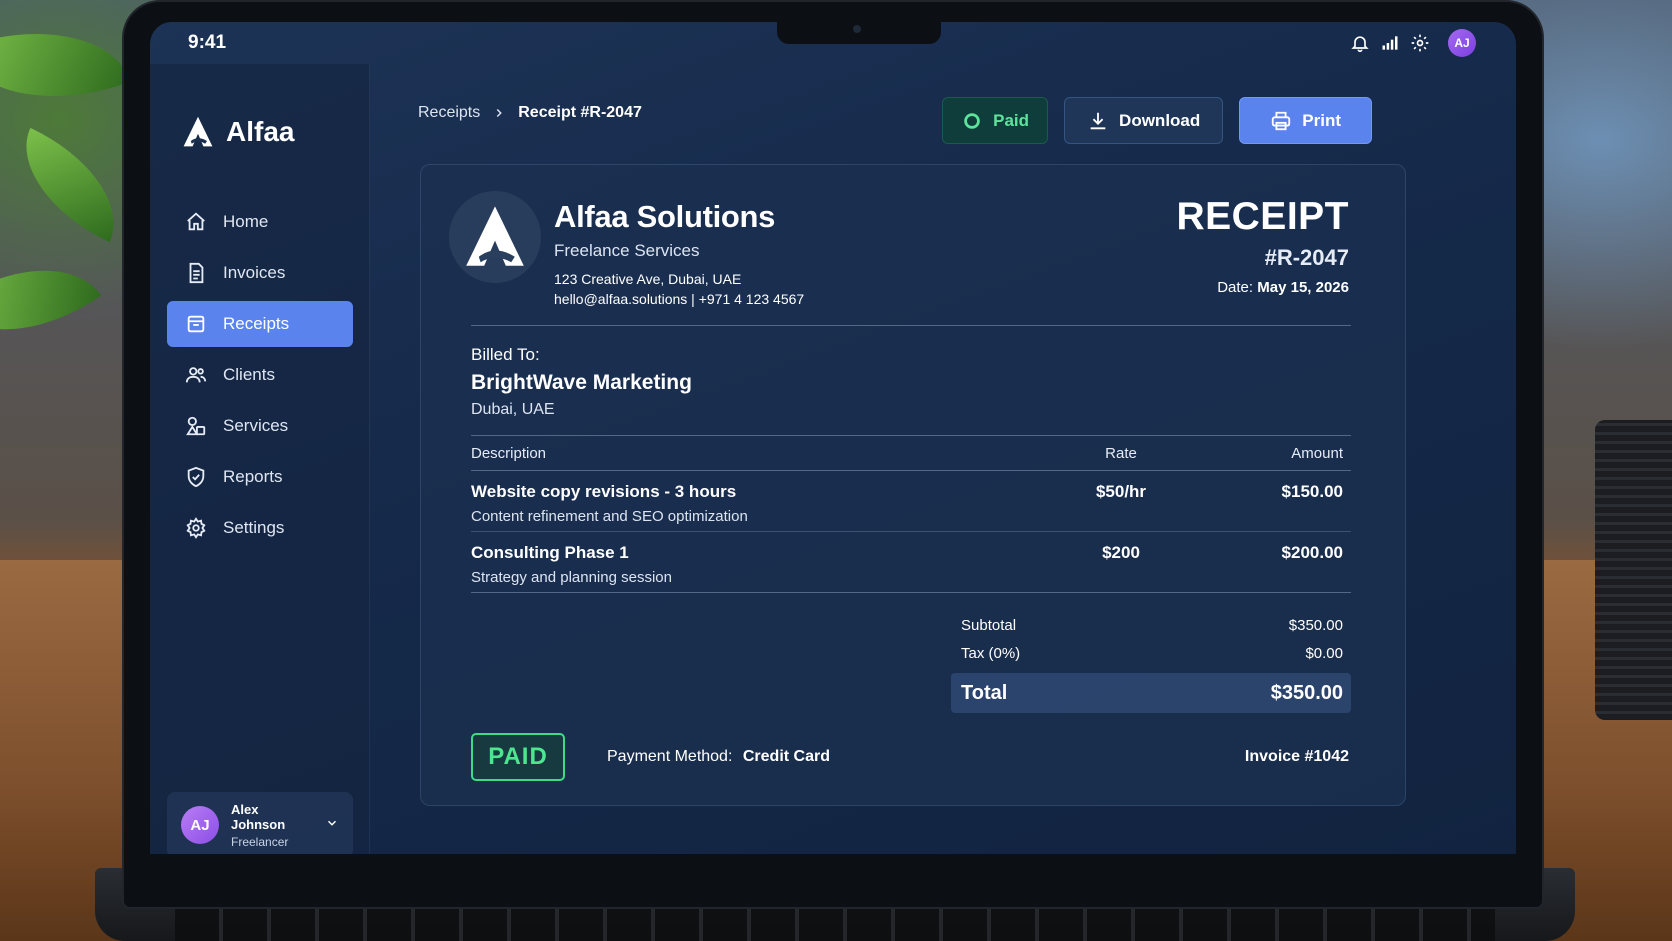  What do you see at coordinates (835, 923) in the screenshot?
I see `keyboard` at bounding box center [835, 923].